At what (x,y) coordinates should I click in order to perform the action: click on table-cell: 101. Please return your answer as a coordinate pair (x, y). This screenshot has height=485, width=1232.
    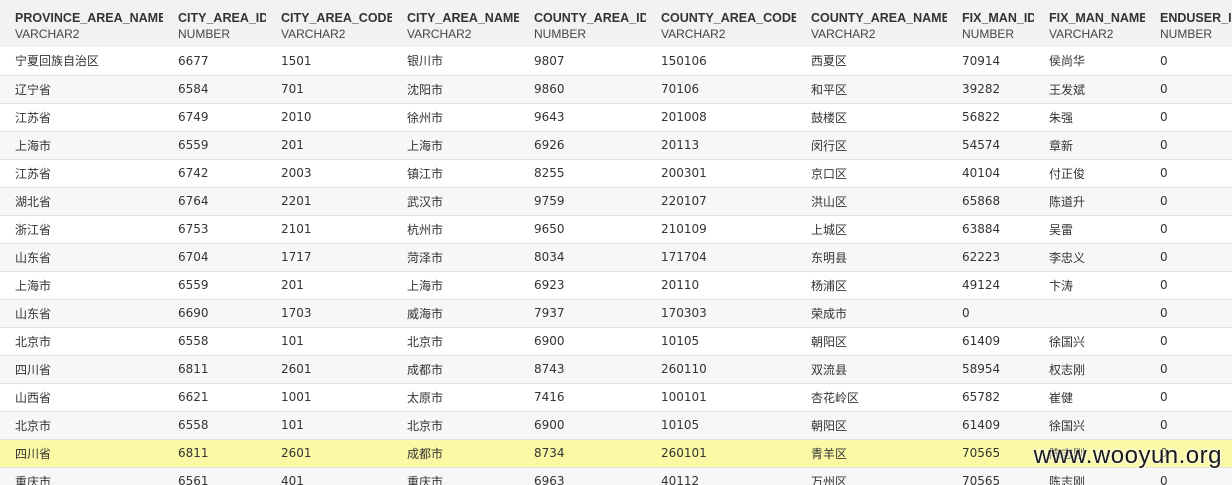
    Looking at the image, I should click on (329, 341).